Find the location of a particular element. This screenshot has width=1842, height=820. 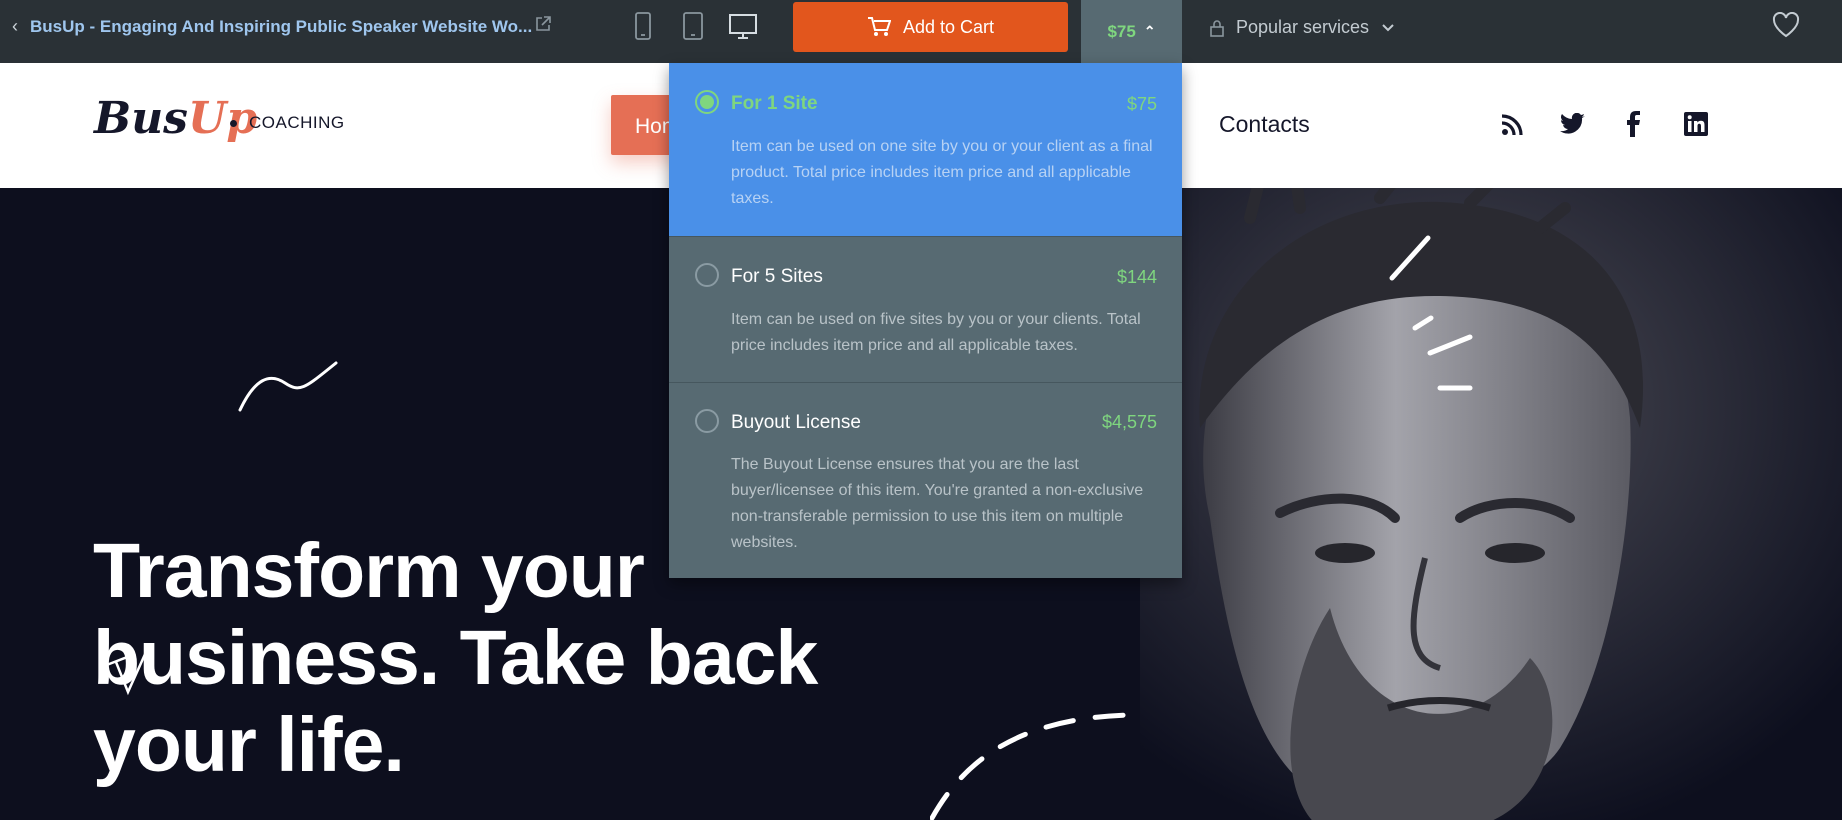

popular-services-label: Popular services is located at coordinates (1303, 27).